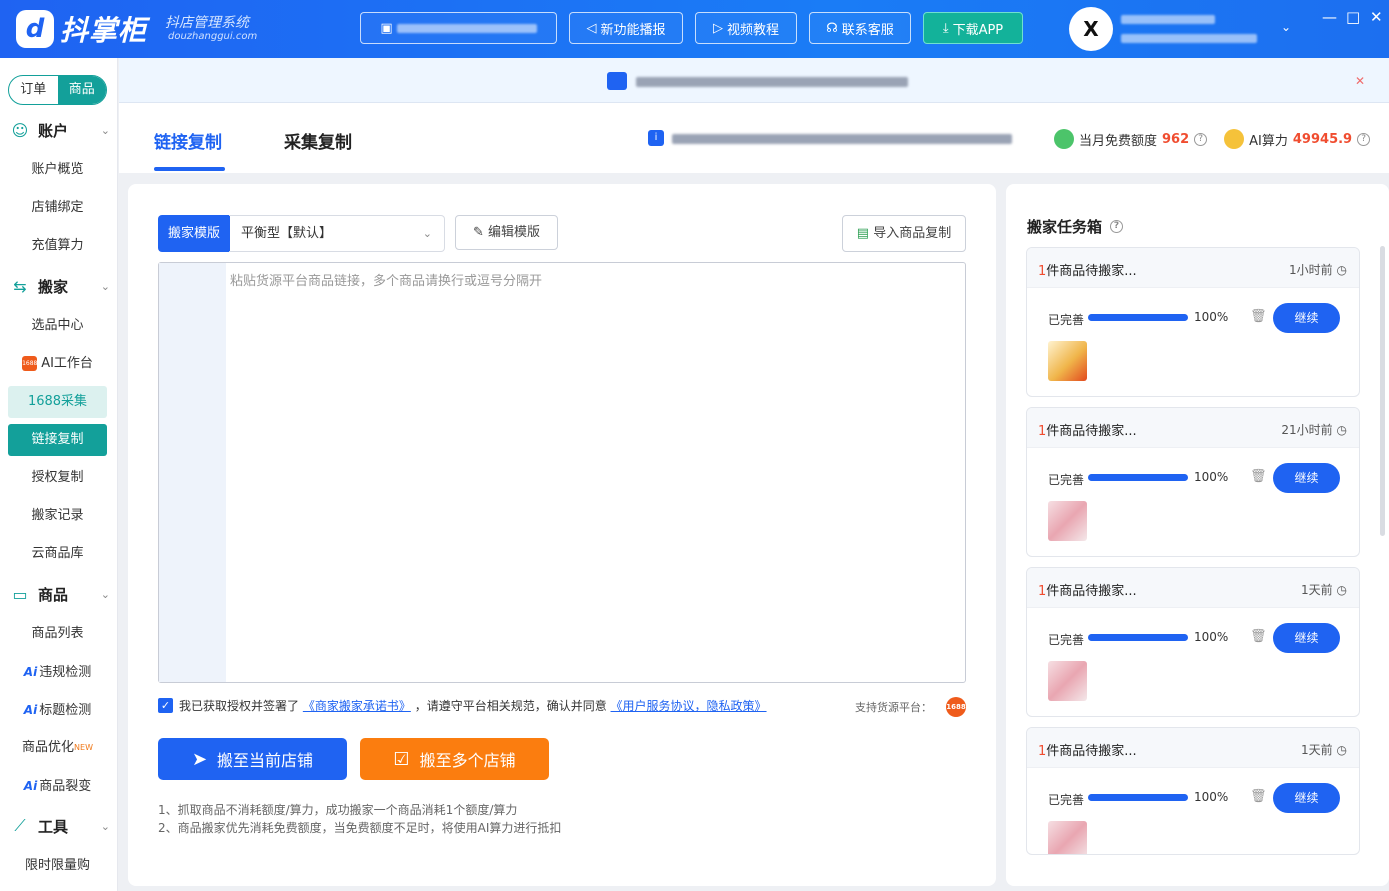 The width and height of the screenshot is (1389, 891). Describe the element at coordinates (357, 706) in the screenshot. I see `merchant-commitment-link: 《商家搬家承诺书》` at that location.